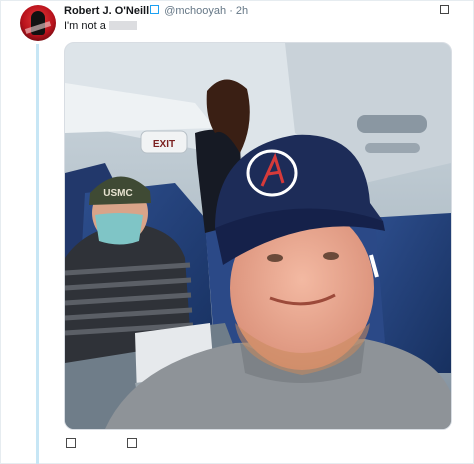 The width and height of the screenshot is (474, 464). I want to click on verified-badge-icon, so click(155, 9).